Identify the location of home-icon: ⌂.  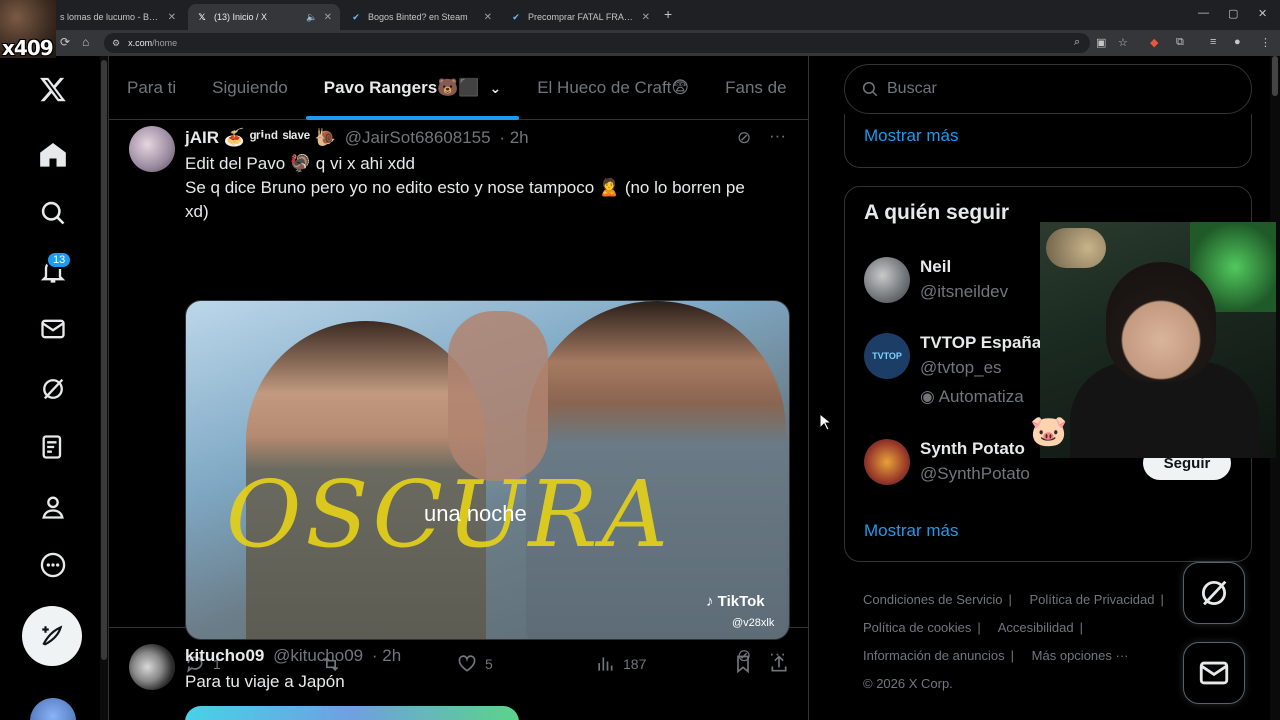
(85, 42).